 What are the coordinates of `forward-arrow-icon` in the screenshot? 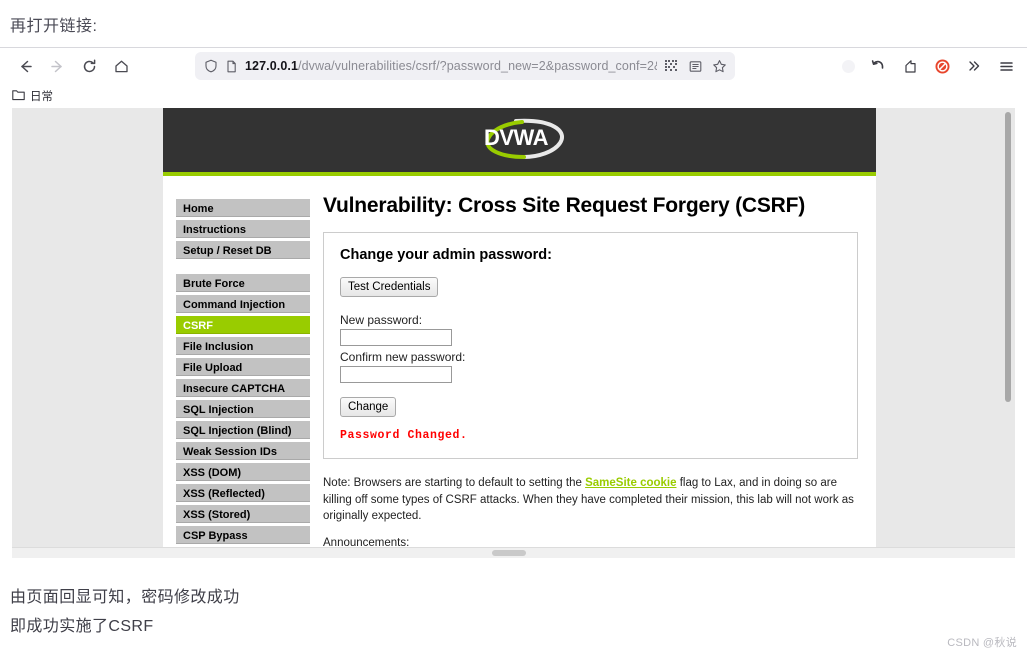 It's located at (57, 66).